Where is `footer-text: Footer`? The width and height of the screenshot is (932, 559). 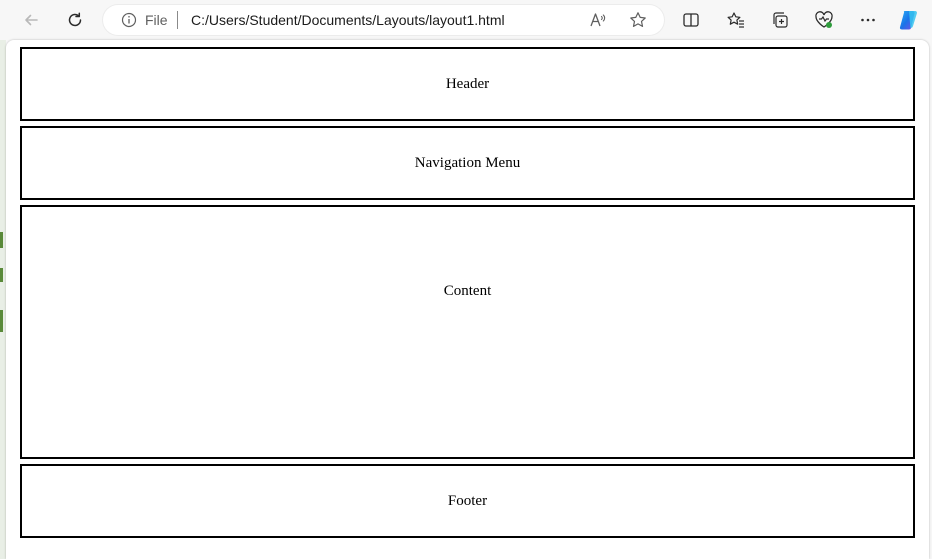 footer-text: Footer is located at coordinates (467, 500).